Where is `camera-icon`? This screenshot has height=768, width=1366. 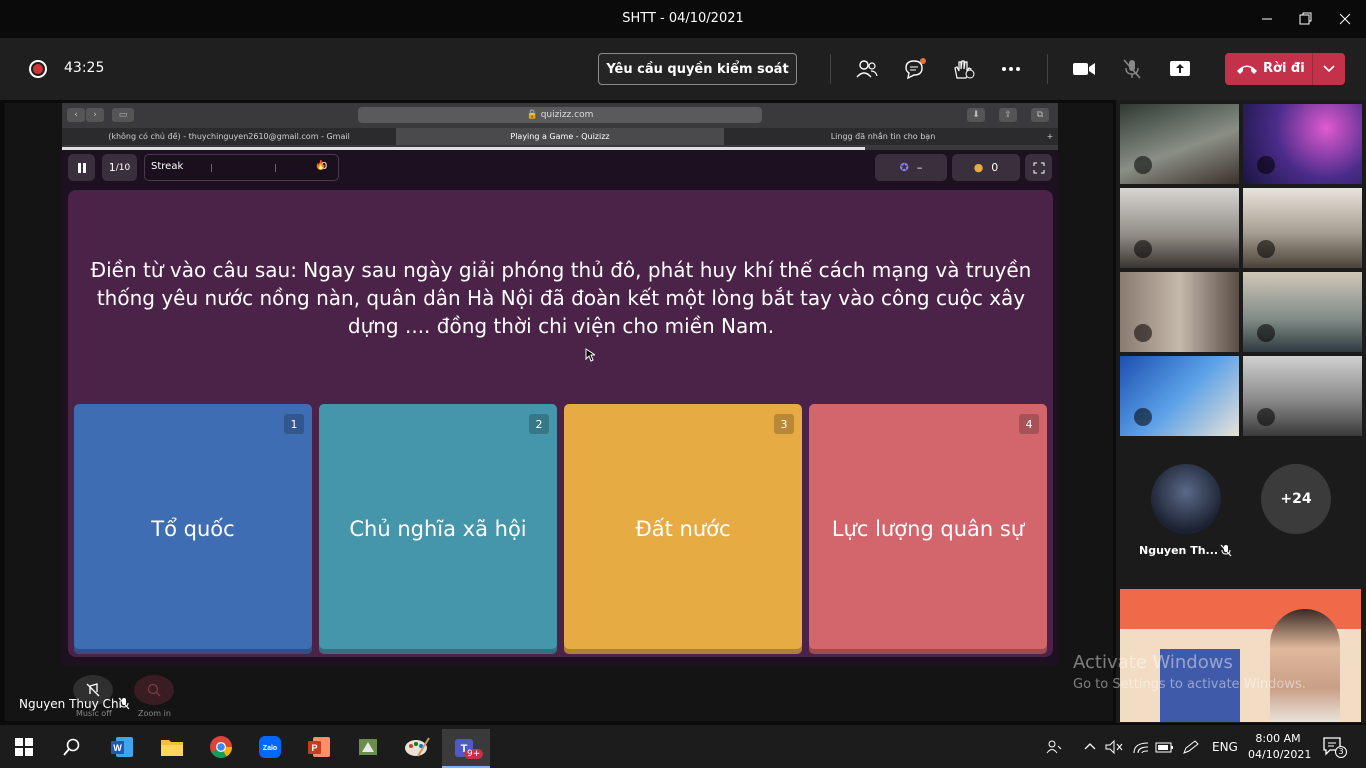 camera-icon is located at coordinates (1084, 69).